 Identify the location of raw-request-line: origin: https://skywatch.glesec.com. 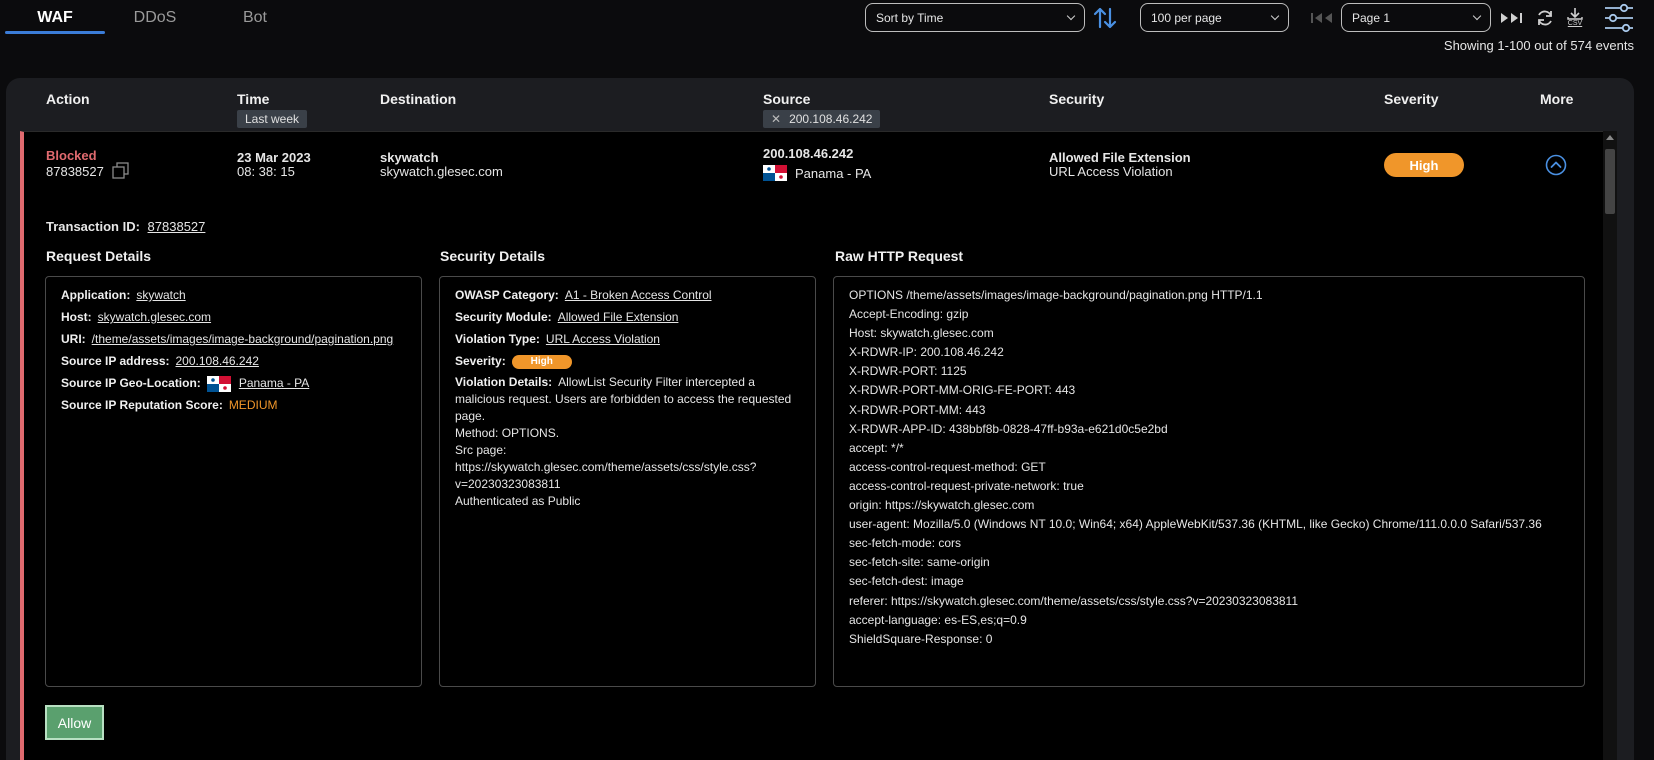
(942, 505).